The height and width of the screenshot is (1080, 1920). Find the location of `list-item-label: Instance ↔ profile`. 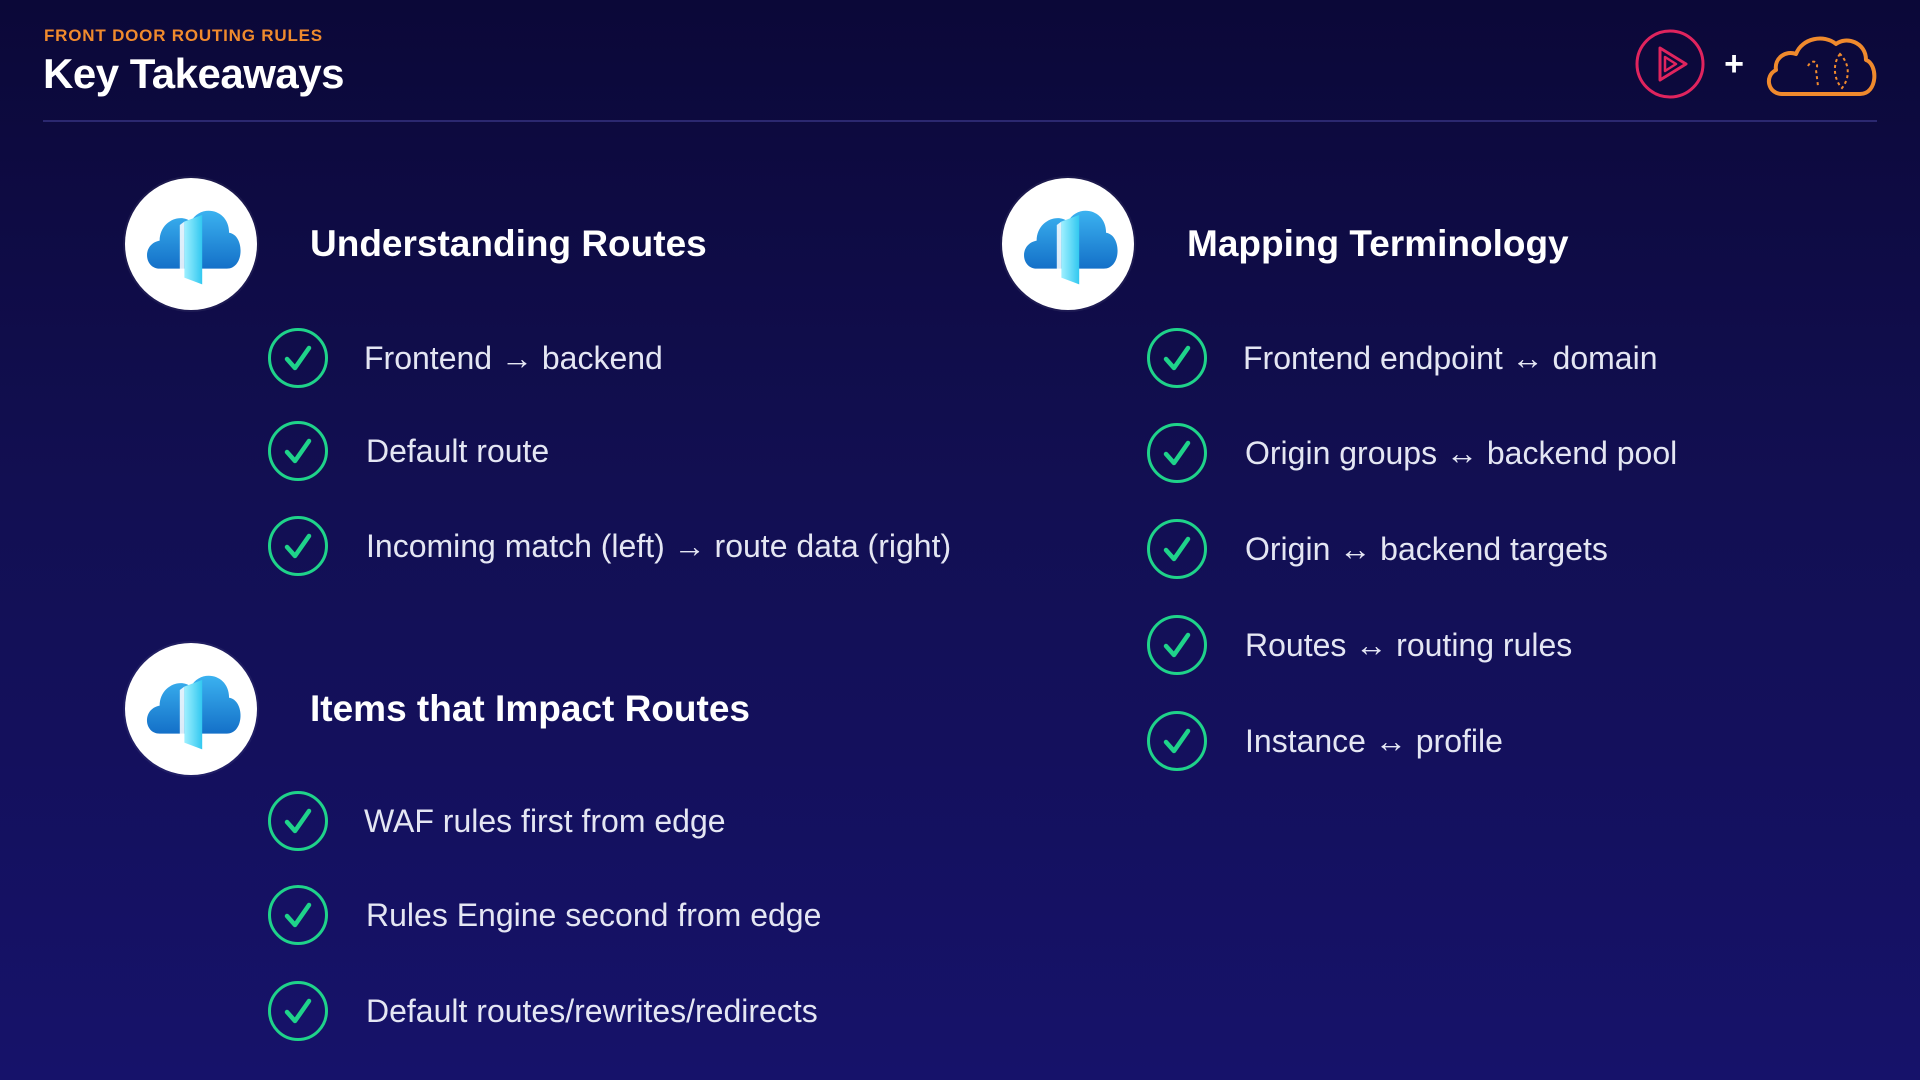

list-item-label: Instance ↔ profile is located at coordinates (1374, 740).